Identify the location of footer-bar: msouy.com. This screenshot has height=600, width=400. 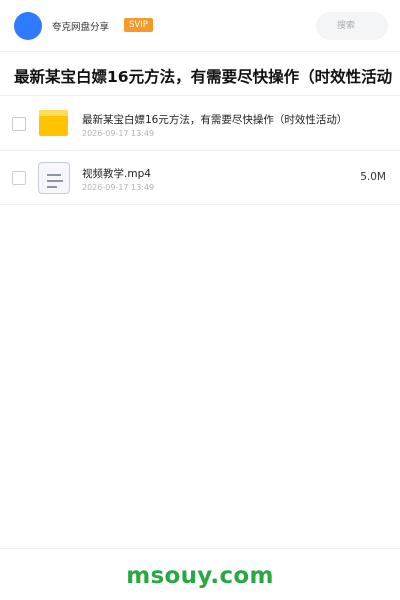
(200, 574).